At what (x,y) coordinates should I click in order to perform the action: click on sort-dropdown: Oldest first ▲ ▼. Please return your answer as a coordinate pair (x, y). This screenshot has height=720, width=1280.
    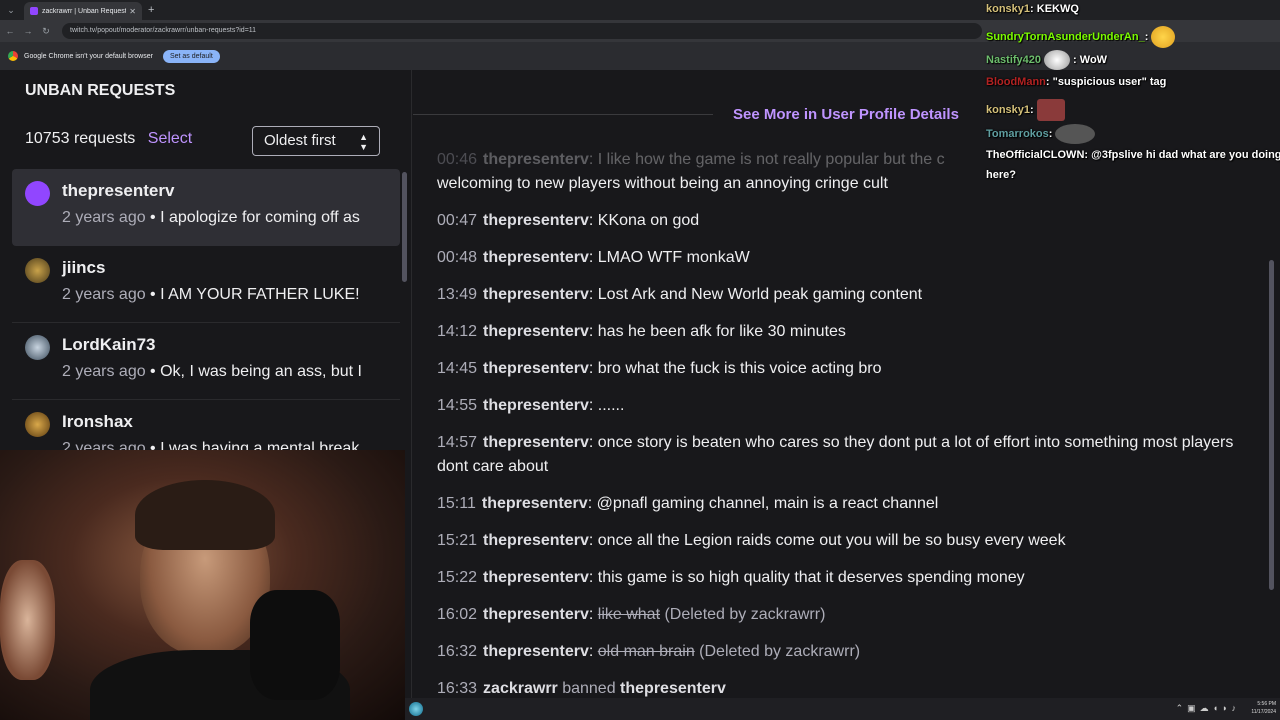
    Looking at the image, I should click on (316, 141).